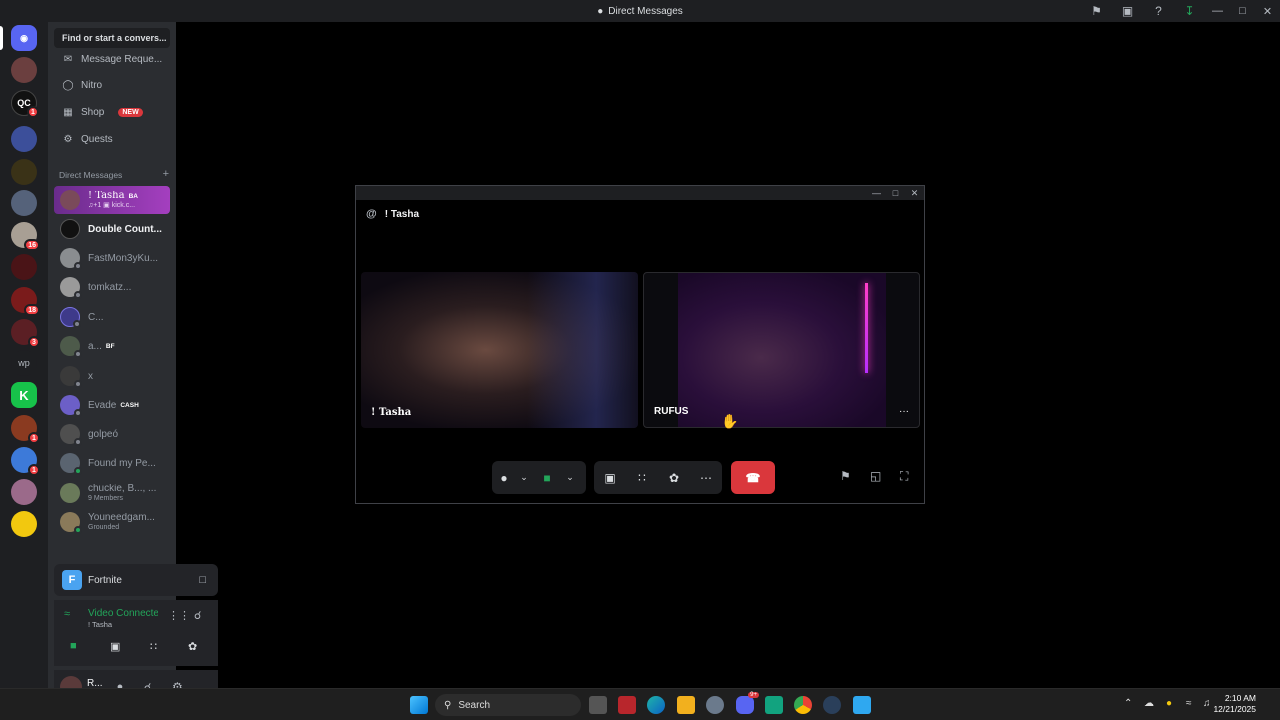 The height and width of the screenshot is (720, 1280). Describe the element at coordinates (25, 104) in the screenshot. I see `server-icon-2: QC 1` at that location.